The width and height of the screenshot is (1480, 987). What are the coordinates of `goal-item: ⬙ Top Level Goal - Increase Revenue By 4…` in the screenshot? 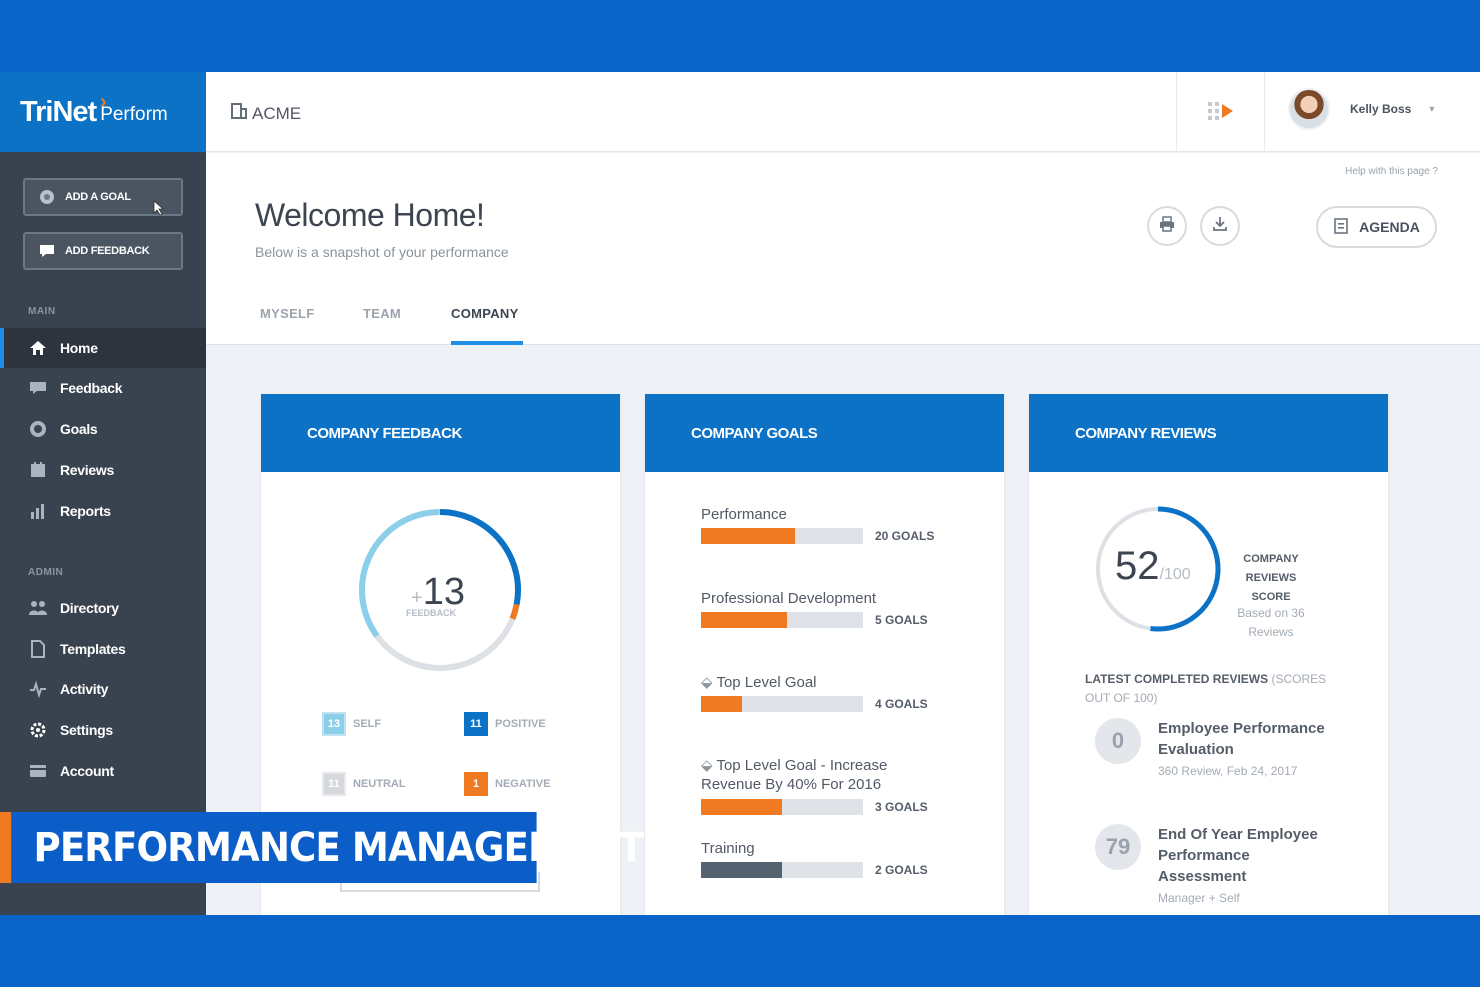 It's located at (831, 785).